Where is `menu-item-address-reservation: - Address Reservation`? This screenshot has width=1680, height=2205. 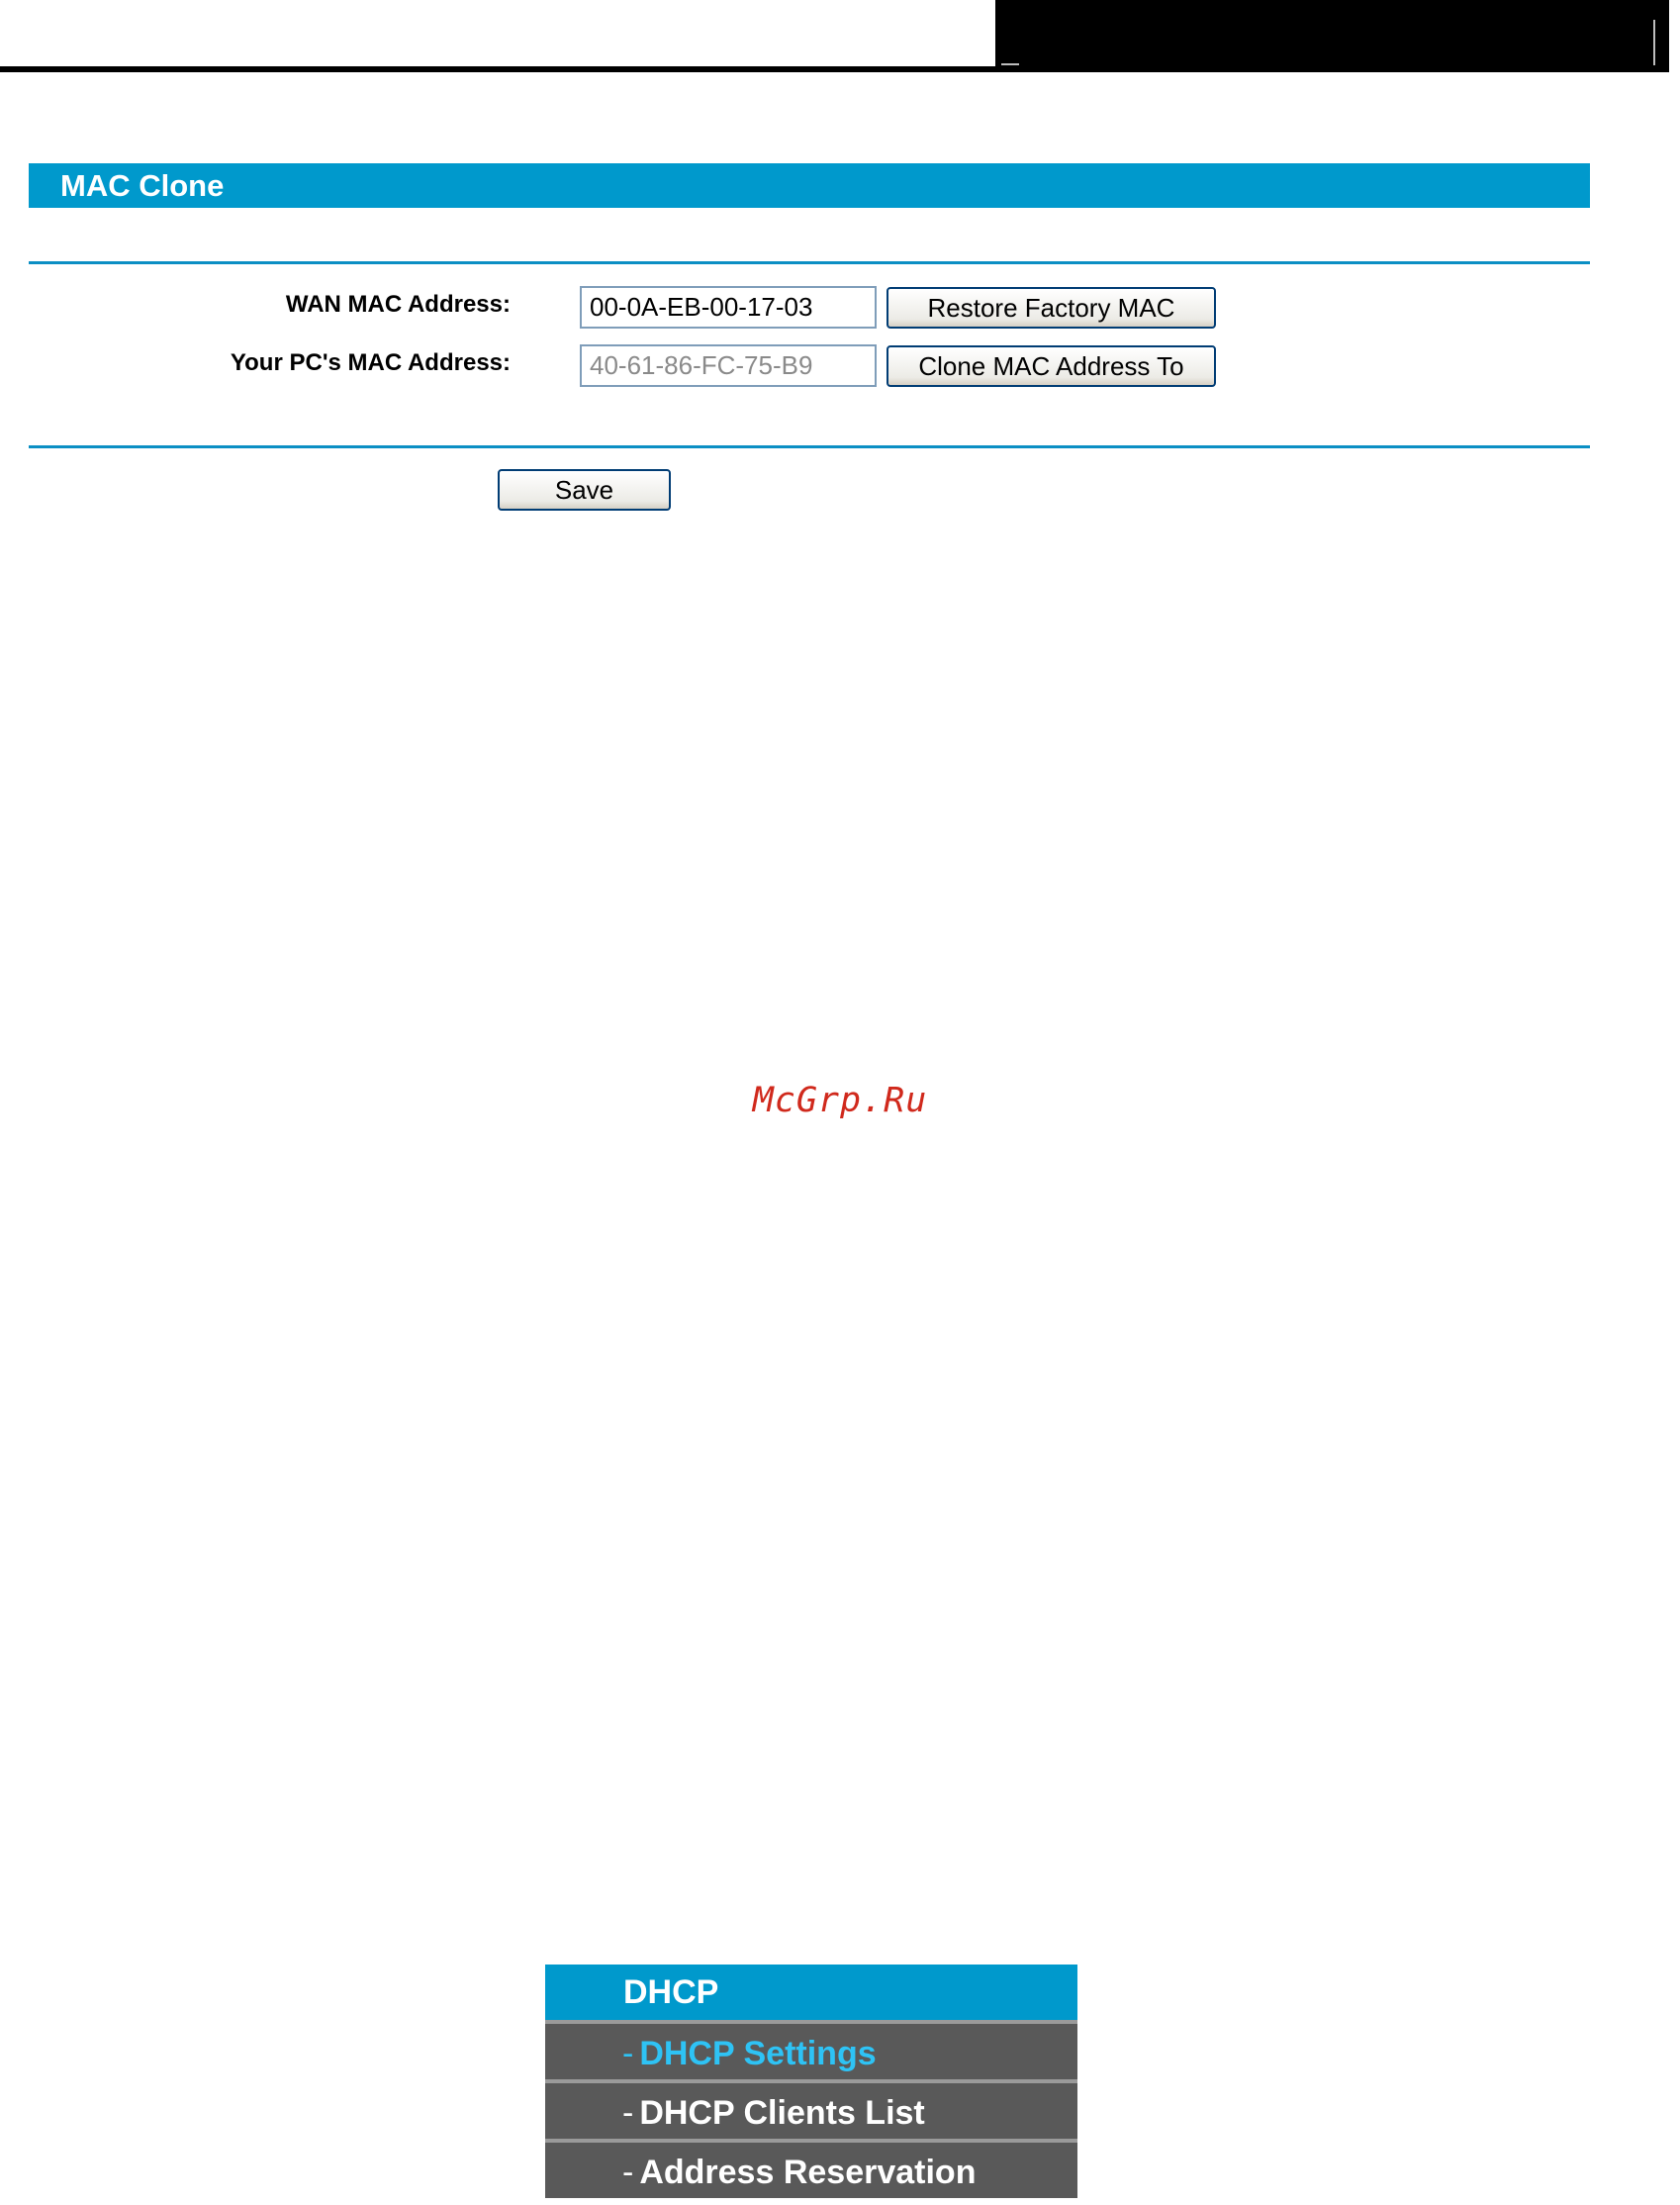
menu-item-address-reservation: - Address Reservation is located at coordinates (811, 2168).